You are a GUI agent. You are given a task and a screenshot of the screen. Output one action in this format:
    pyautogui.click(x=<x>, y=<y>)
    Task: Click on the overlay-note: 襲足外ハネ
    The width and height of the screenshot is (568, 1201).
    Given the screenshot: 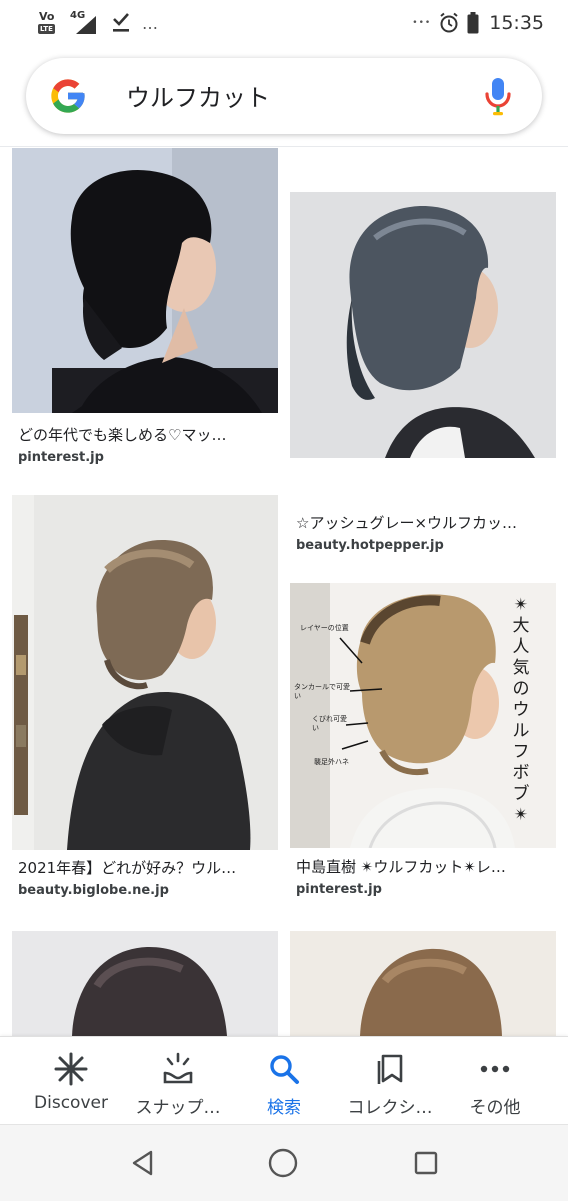 What is the action you would take?
    pyautogui.click(x=331, y=762)
    